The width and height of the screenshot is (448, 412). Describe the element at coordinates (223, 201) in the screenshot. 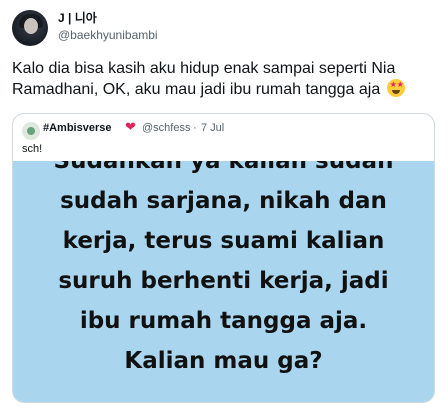

I see `image-text-line: sudah sarjana, nikah dan` at that location.